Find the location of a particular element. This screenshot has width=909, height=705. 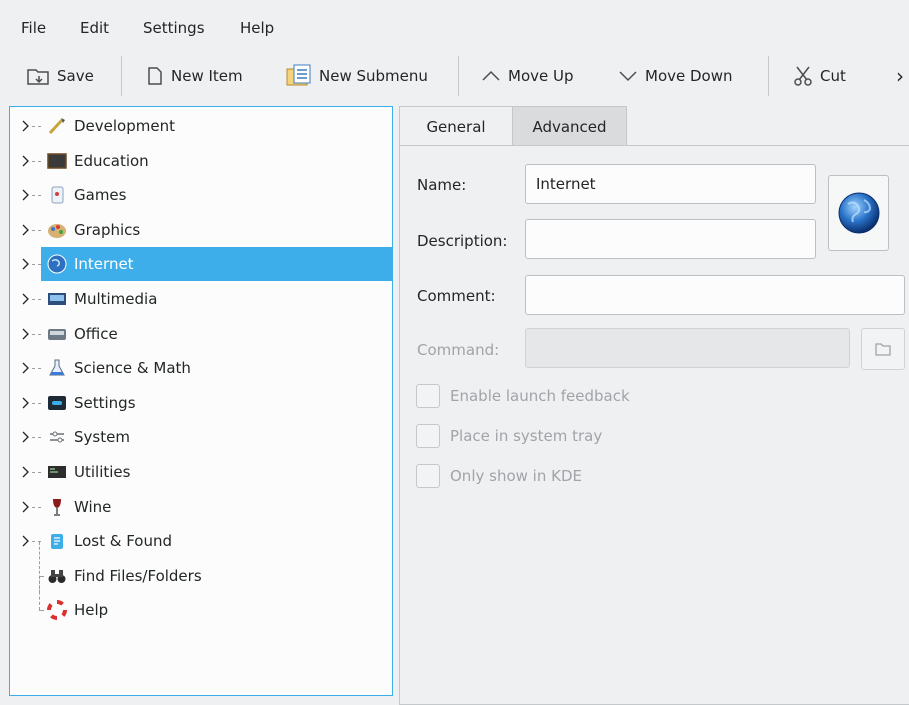

science-icon is located at coordinates (57, 367).